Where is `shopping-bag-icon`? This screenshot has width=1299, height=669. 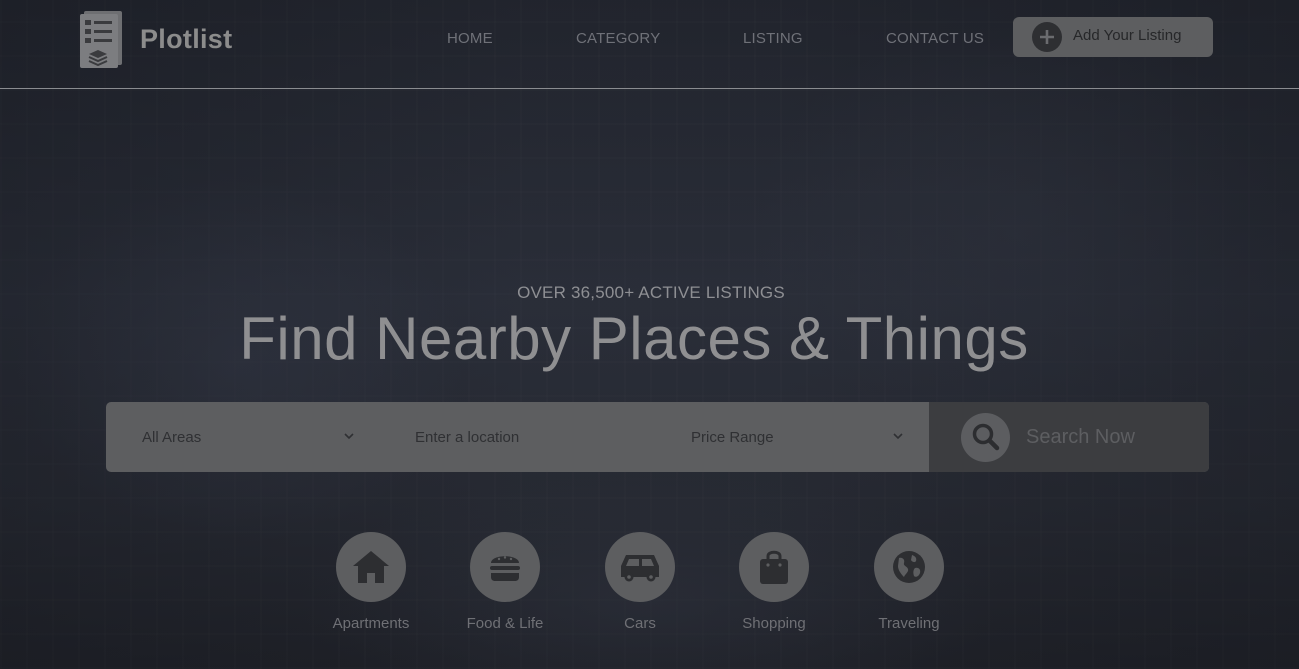 shopping-bag-icon is located at coordinates (774, 567).